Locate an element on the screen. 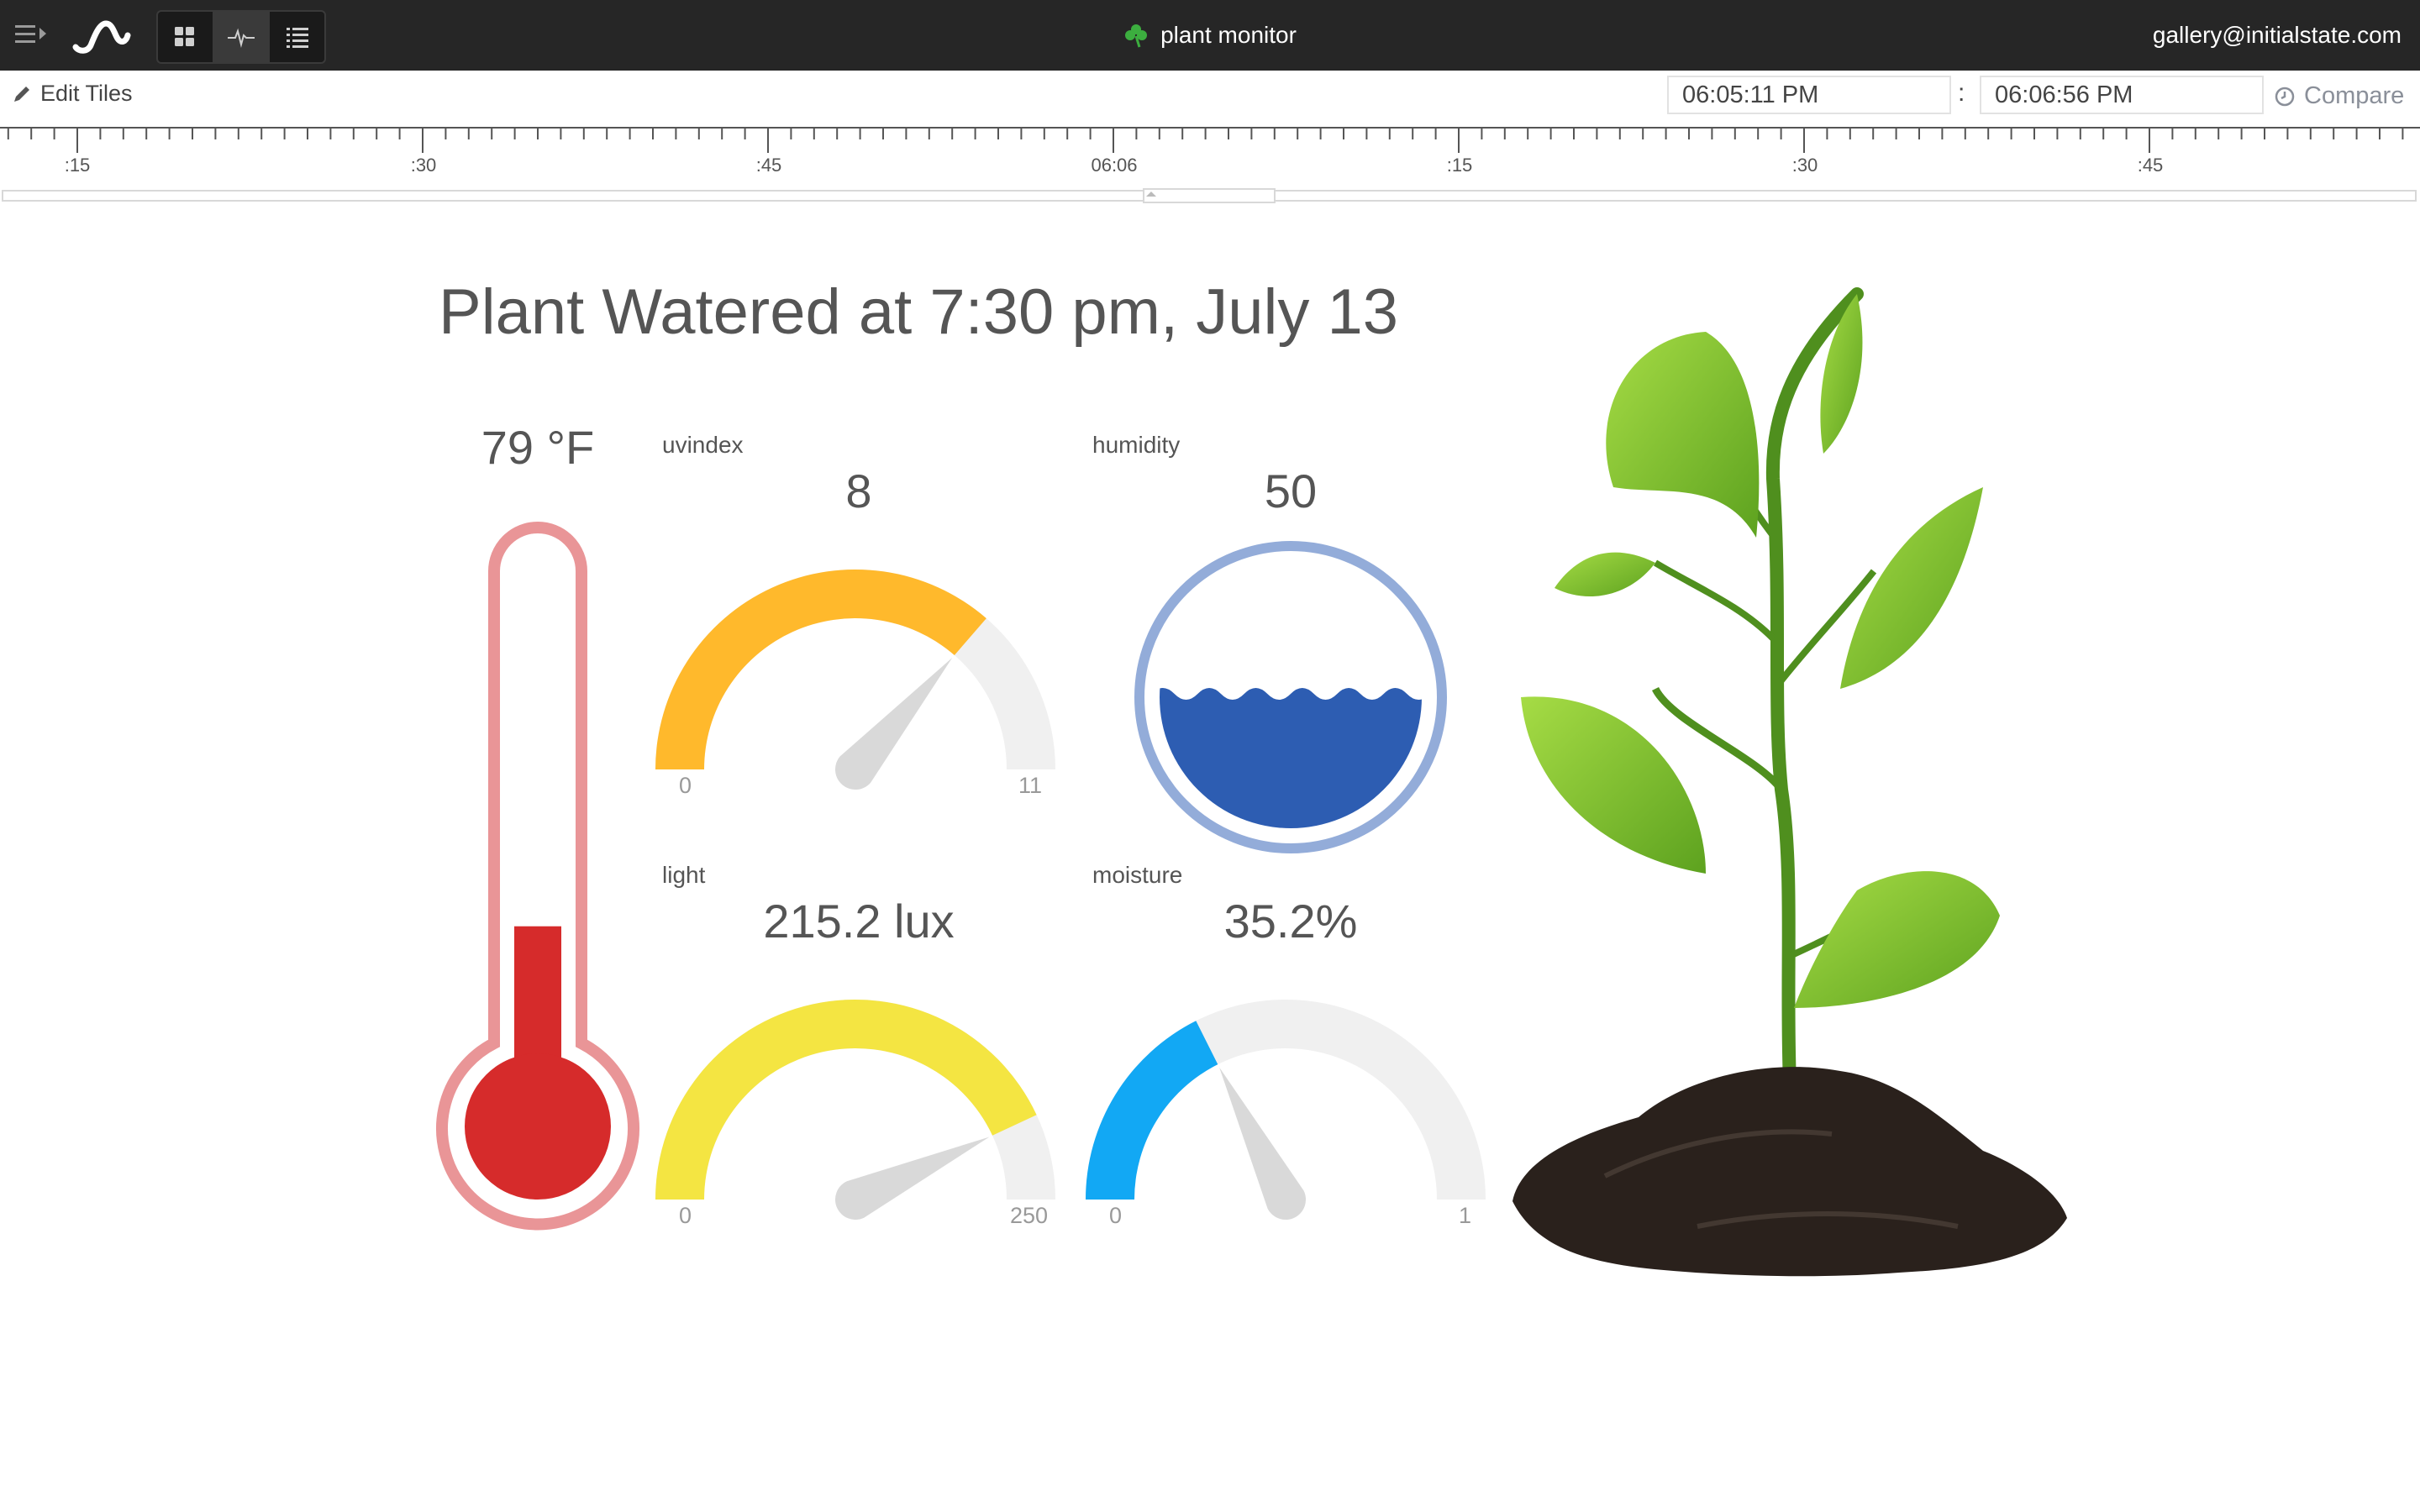 This screenshot has width=2420, height=1512. light-tile: light 215.2 lux 0 250 is located at coordinates (866, 1051).